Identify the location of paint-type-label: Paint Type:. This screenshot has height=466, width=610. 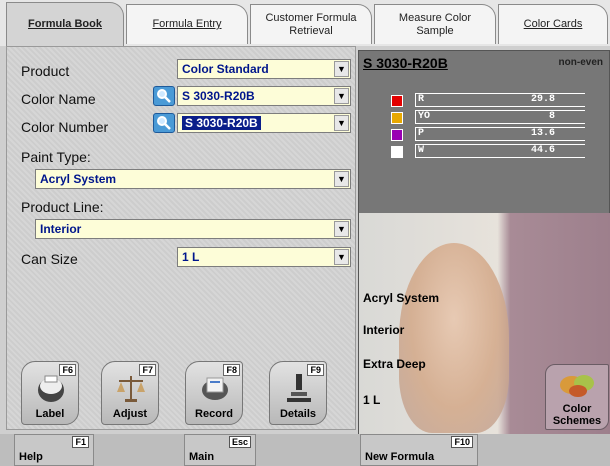
(56, 157).